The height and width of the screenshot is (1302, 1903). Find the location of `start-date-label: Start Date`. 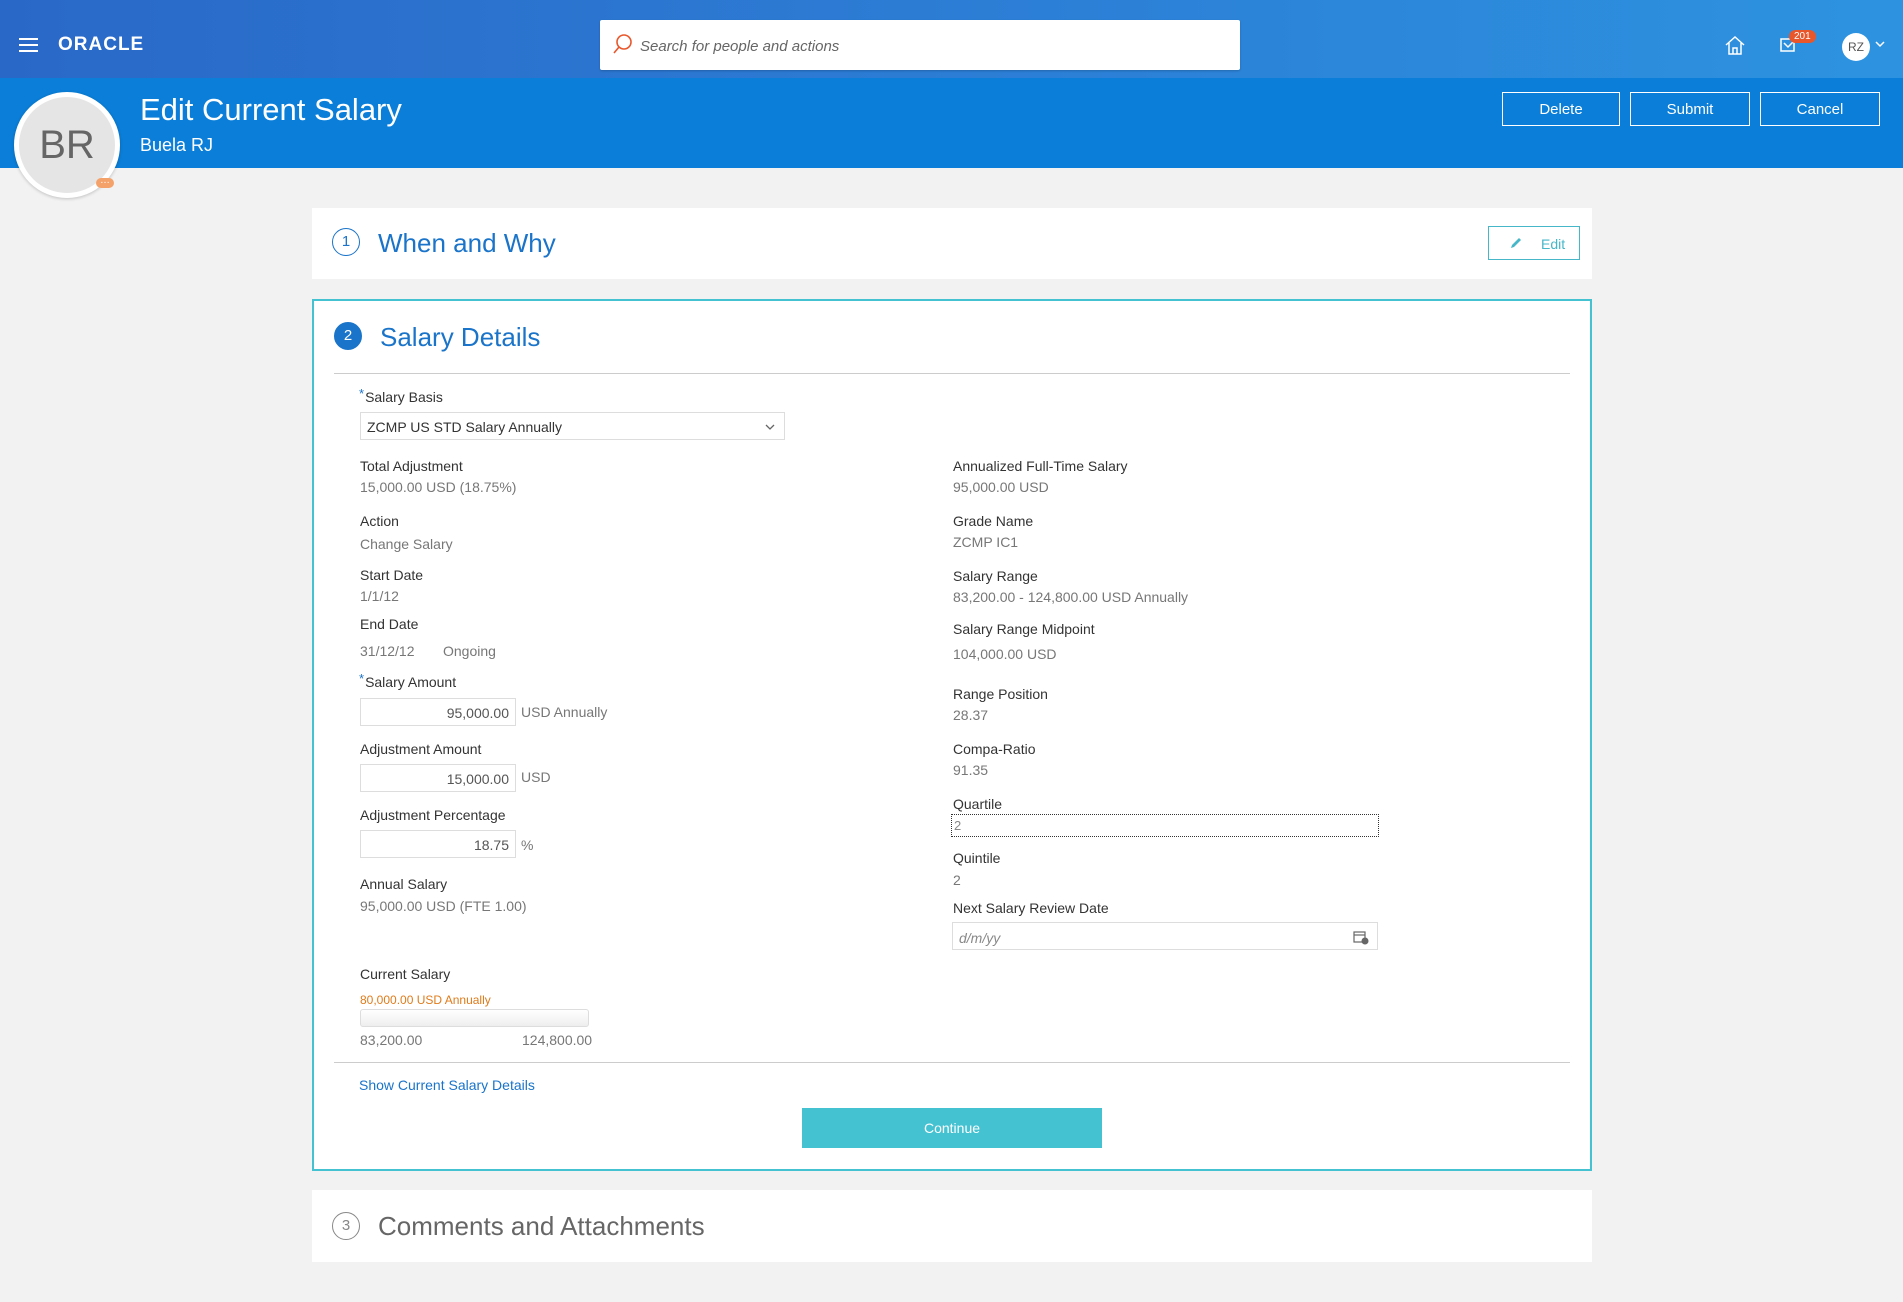

start-date-label: Start Date is located at coordinates (392, 575).